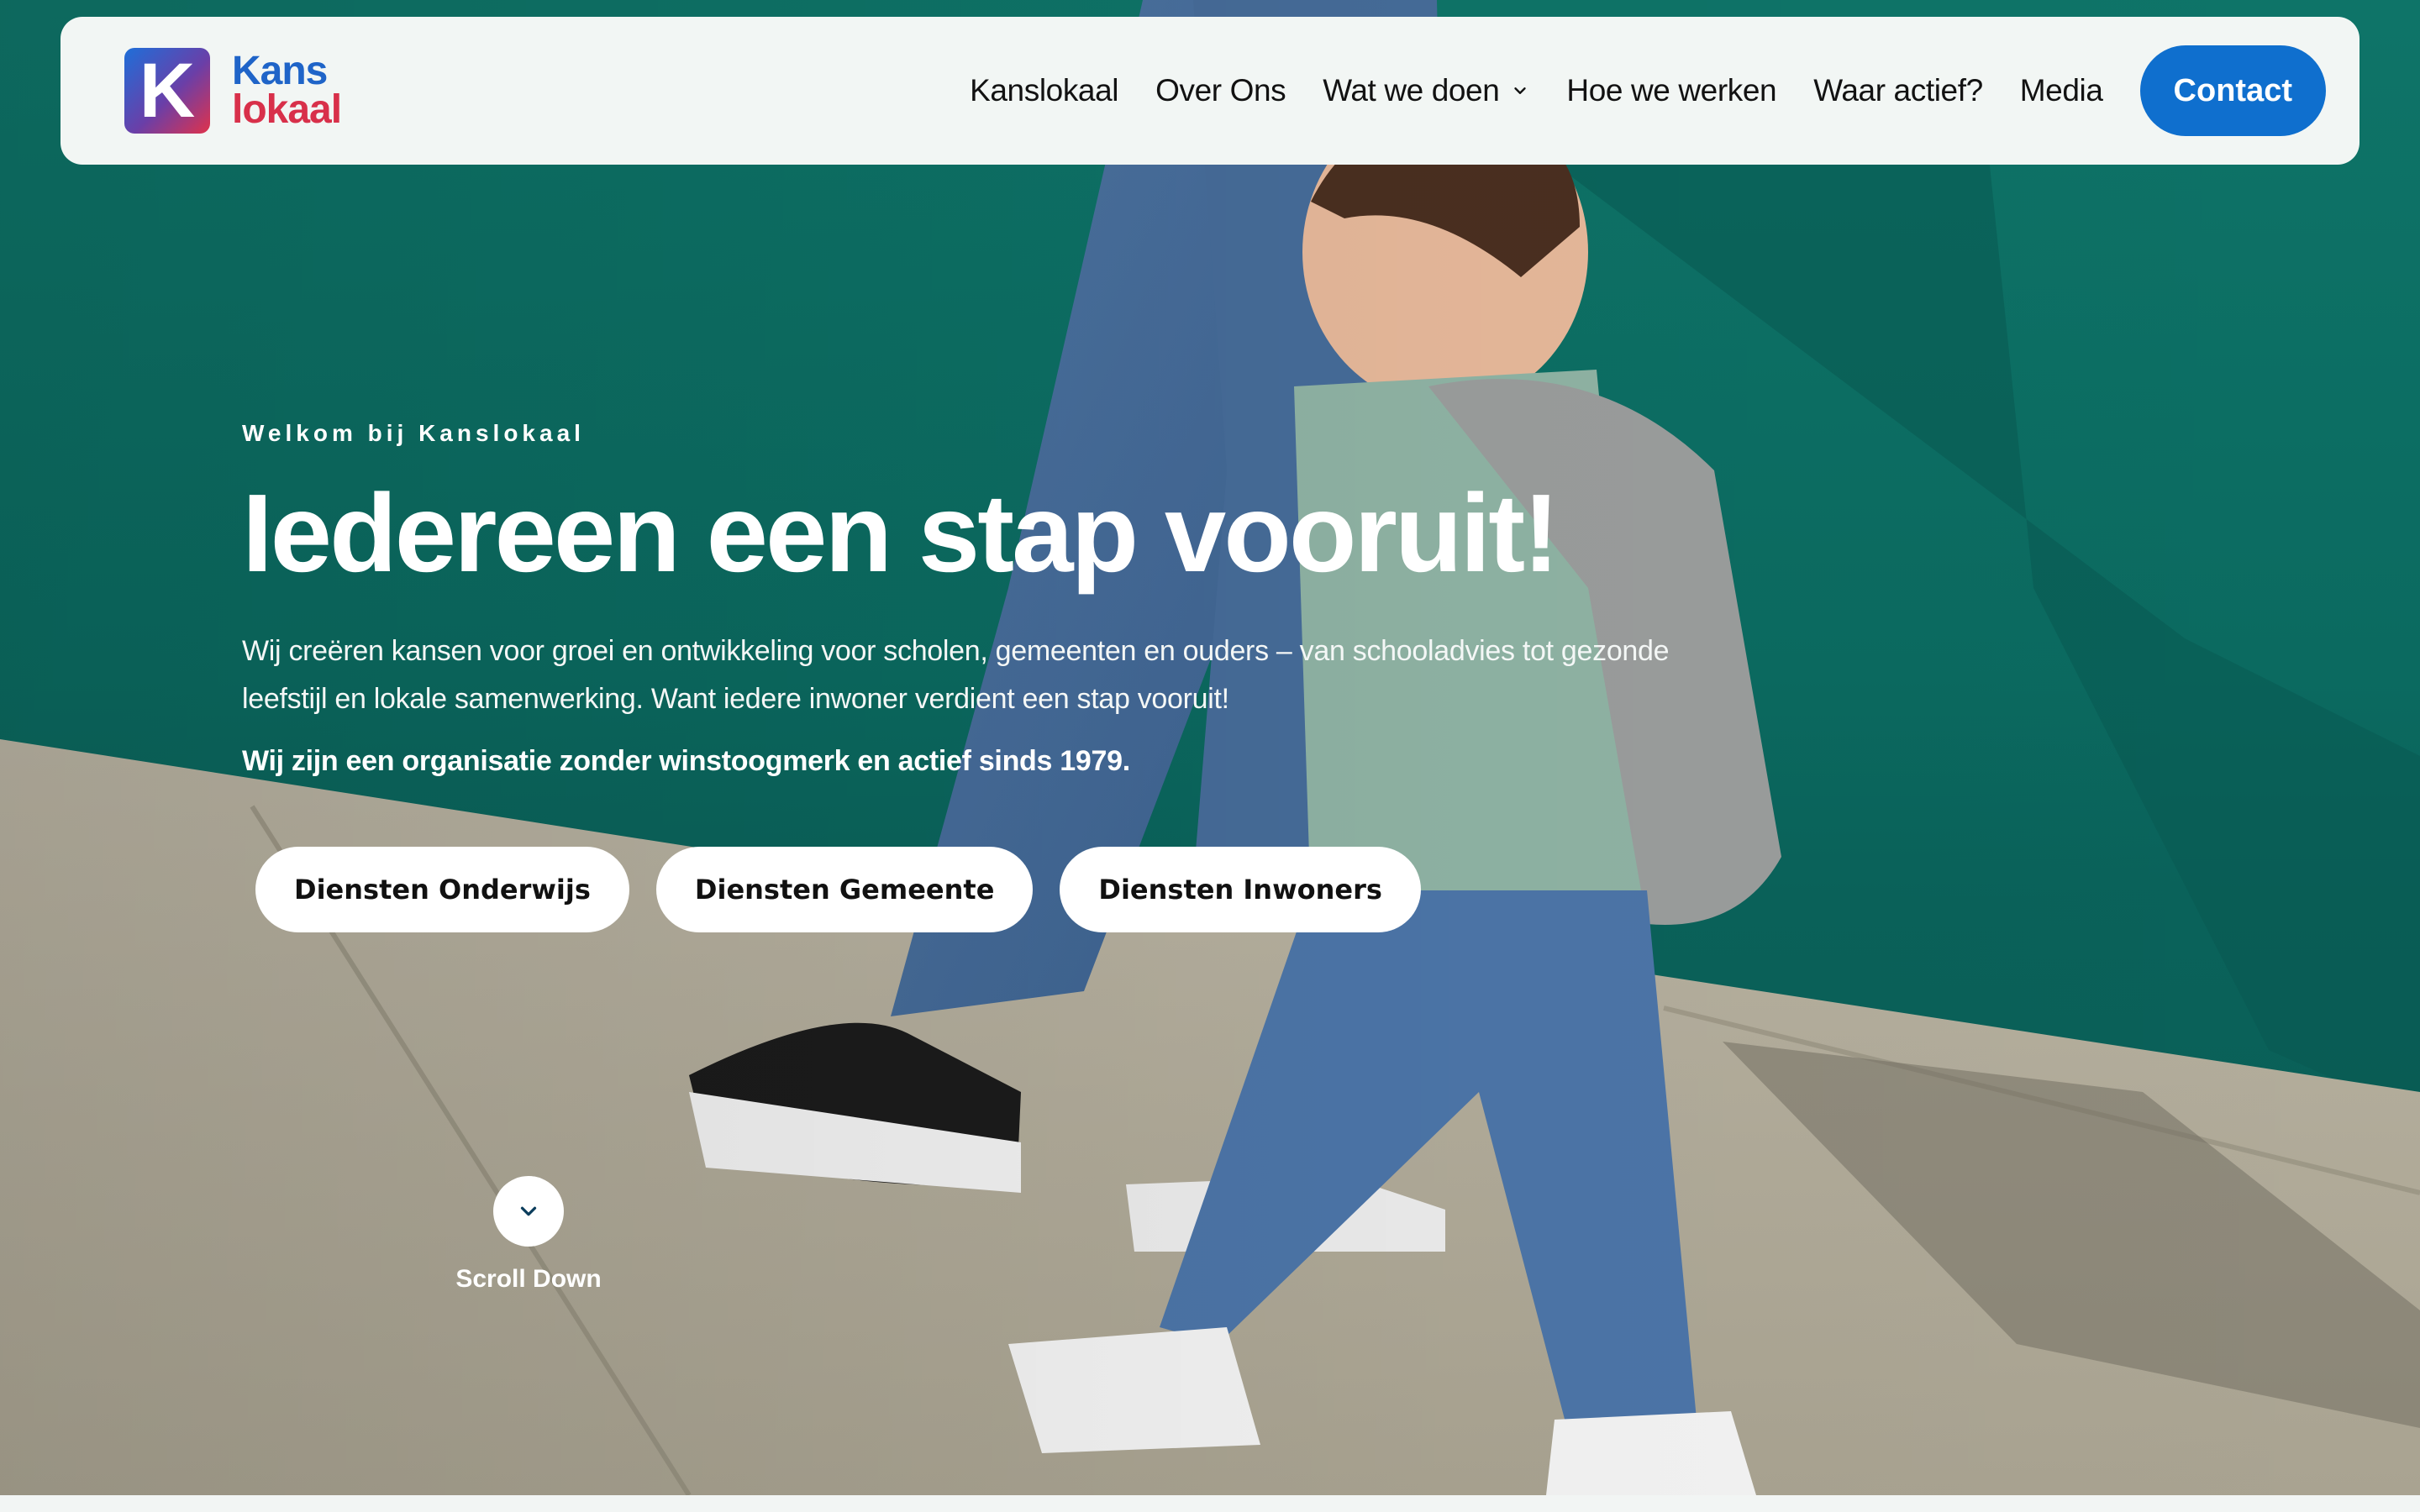 The image size is (2420, 1512). I want to click on nav-item-over-ons: Over Ons, so click(1221, 90).